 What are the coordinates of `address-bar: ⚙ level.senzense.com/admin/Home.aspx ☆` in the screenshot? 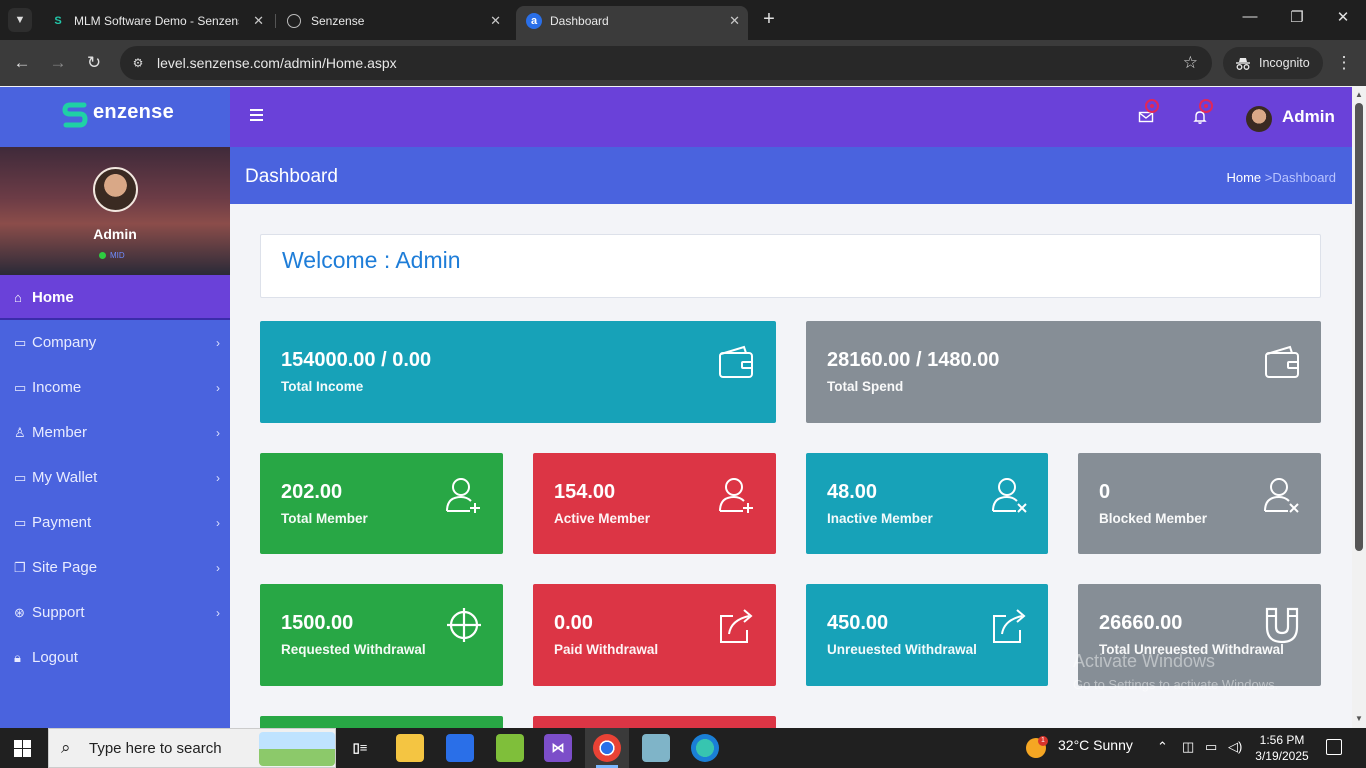 It's located at (666, 63).